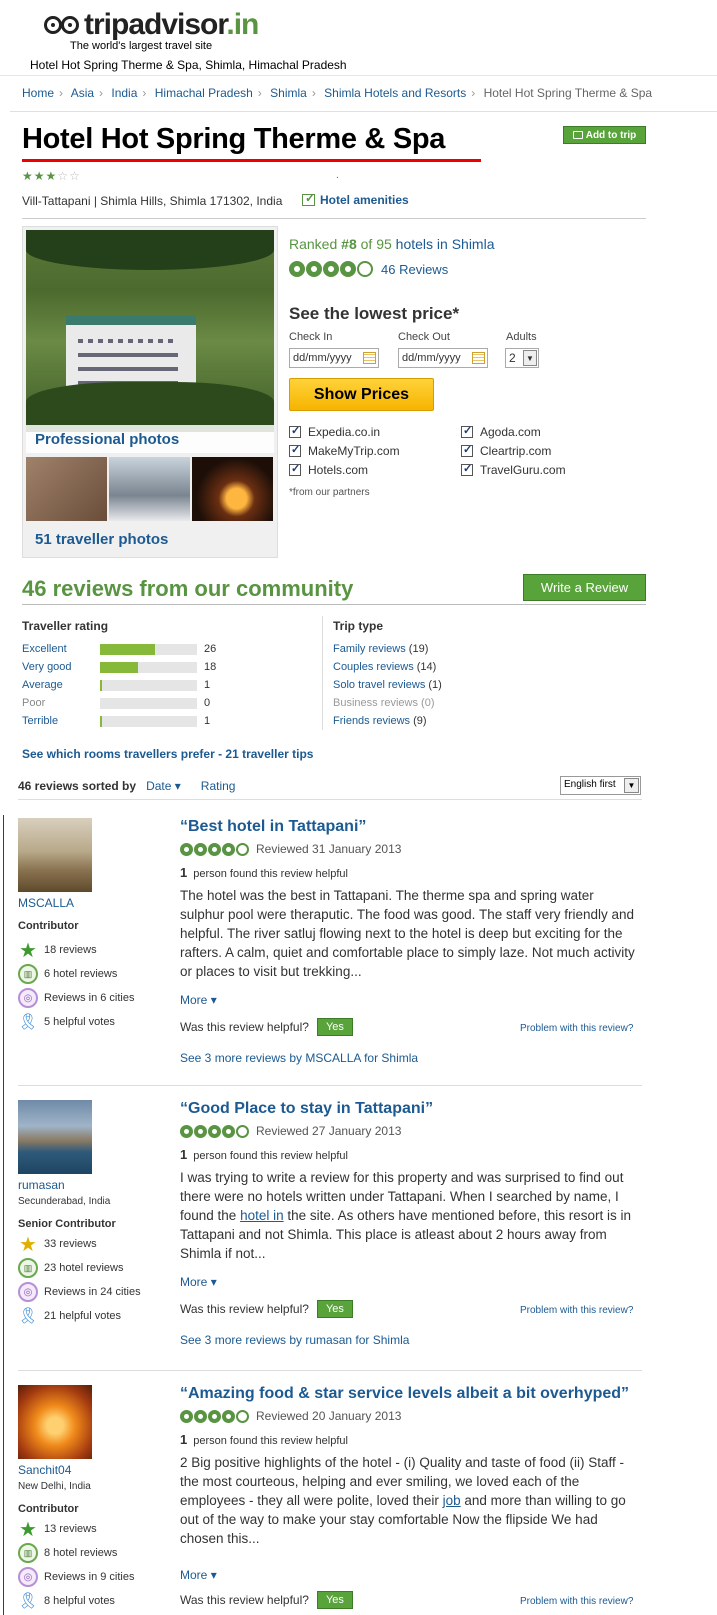  What do you see at coordinates (46, 903) in the screenshot?
I see `reviewer-name: MSCALLA` at bounding box center [46, 903].